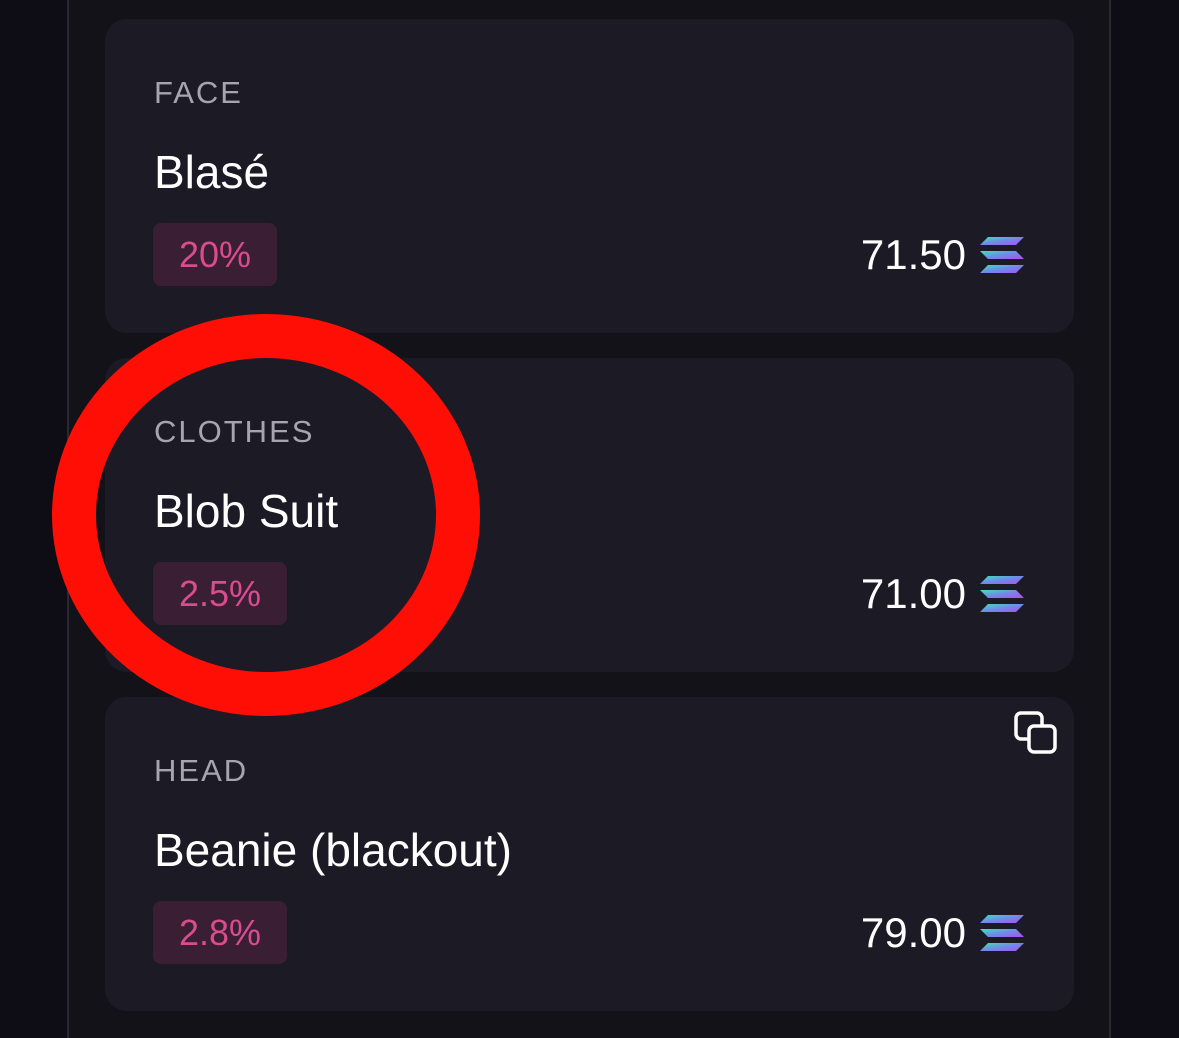 Image resolution: width=1179 pixels, height=1038 pixels. What do you see at coordinates (333, 850) in the screenshot?
I see `trait-value-label: Beanie (blackout)` at bounding box center [333, 850].